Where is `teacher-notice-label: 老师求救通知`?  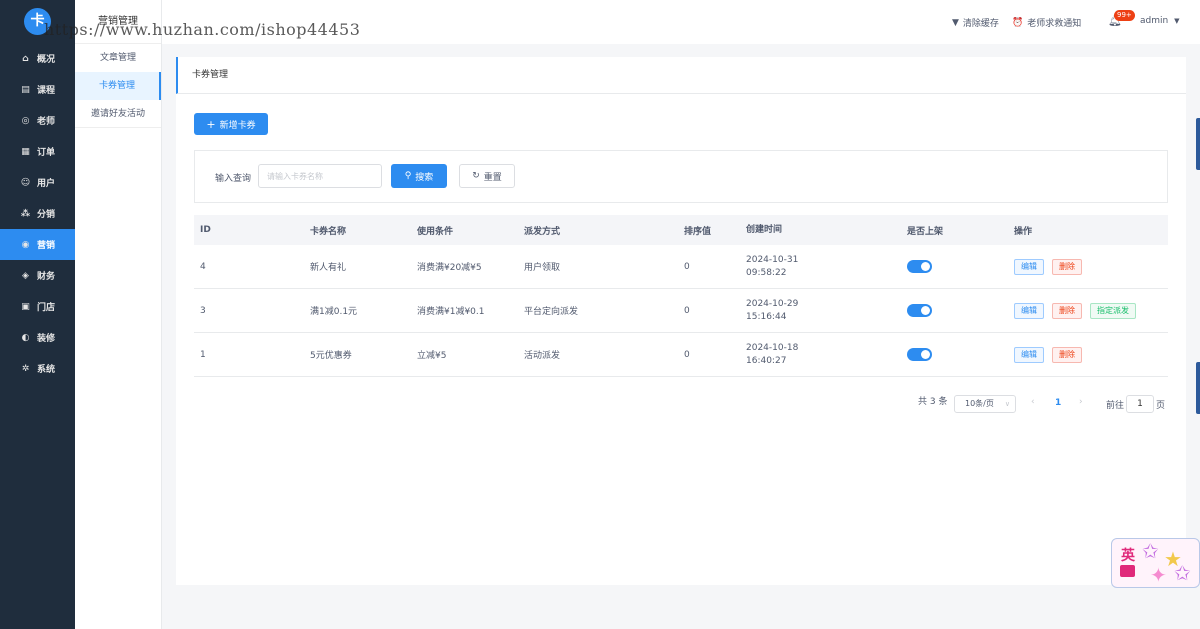
teacher-notice-label: 老师求救通知 is located at coordinates (1054, 24).